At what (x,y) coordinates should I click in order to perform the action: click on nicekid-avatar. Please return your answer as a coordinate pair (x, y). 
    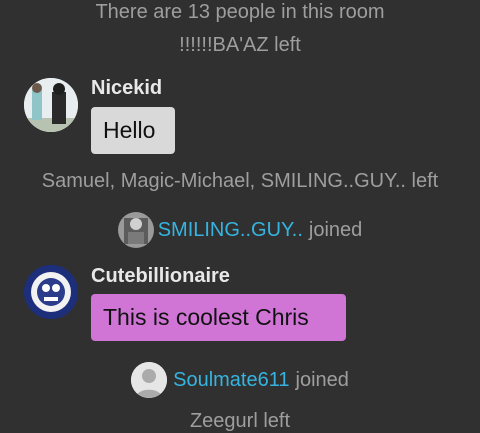
    Looking at the image, I should click on (51, 105).